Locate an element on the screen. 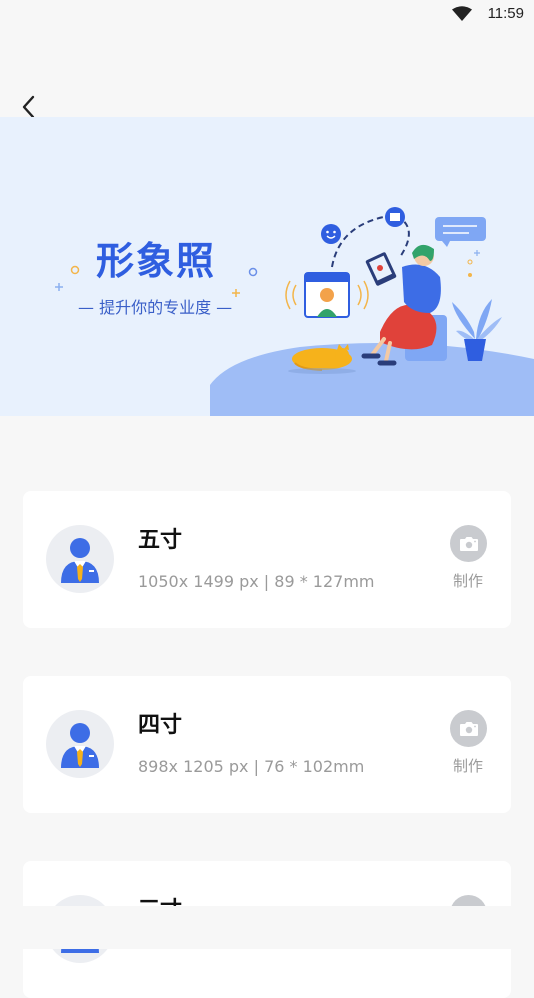 The image size is (534, 998). status-time: 11:59 is located at coordinates (505, 13).